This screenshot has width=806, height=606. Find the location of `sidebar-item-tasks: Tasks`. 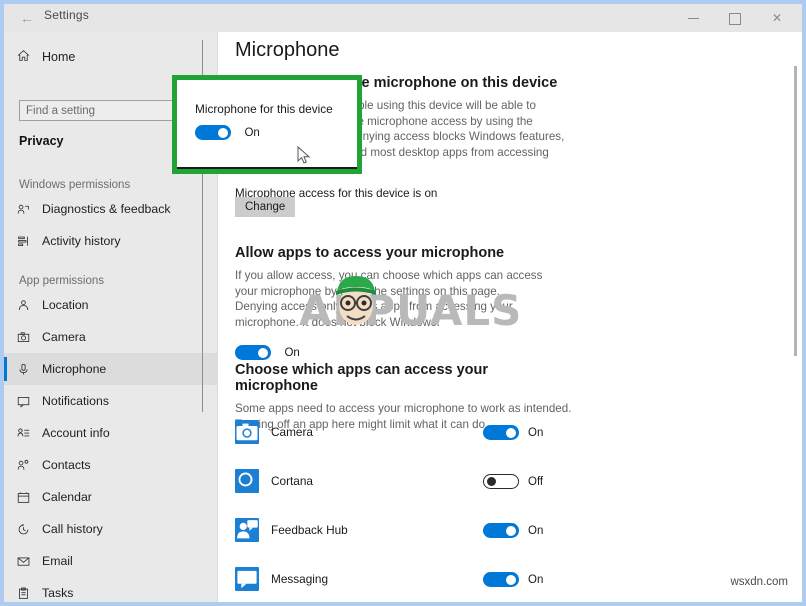

sidebar-item-tasks: Tasks is located at coordinates (111, 589).